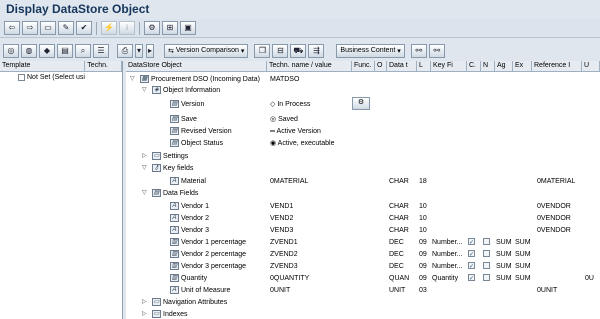 The height and width of the screenshot is (319, 600). What do you see at coordinates (274, 119) in the screenshot?
I see `save-status-icon: ◎` at bounding box center [274, 119].